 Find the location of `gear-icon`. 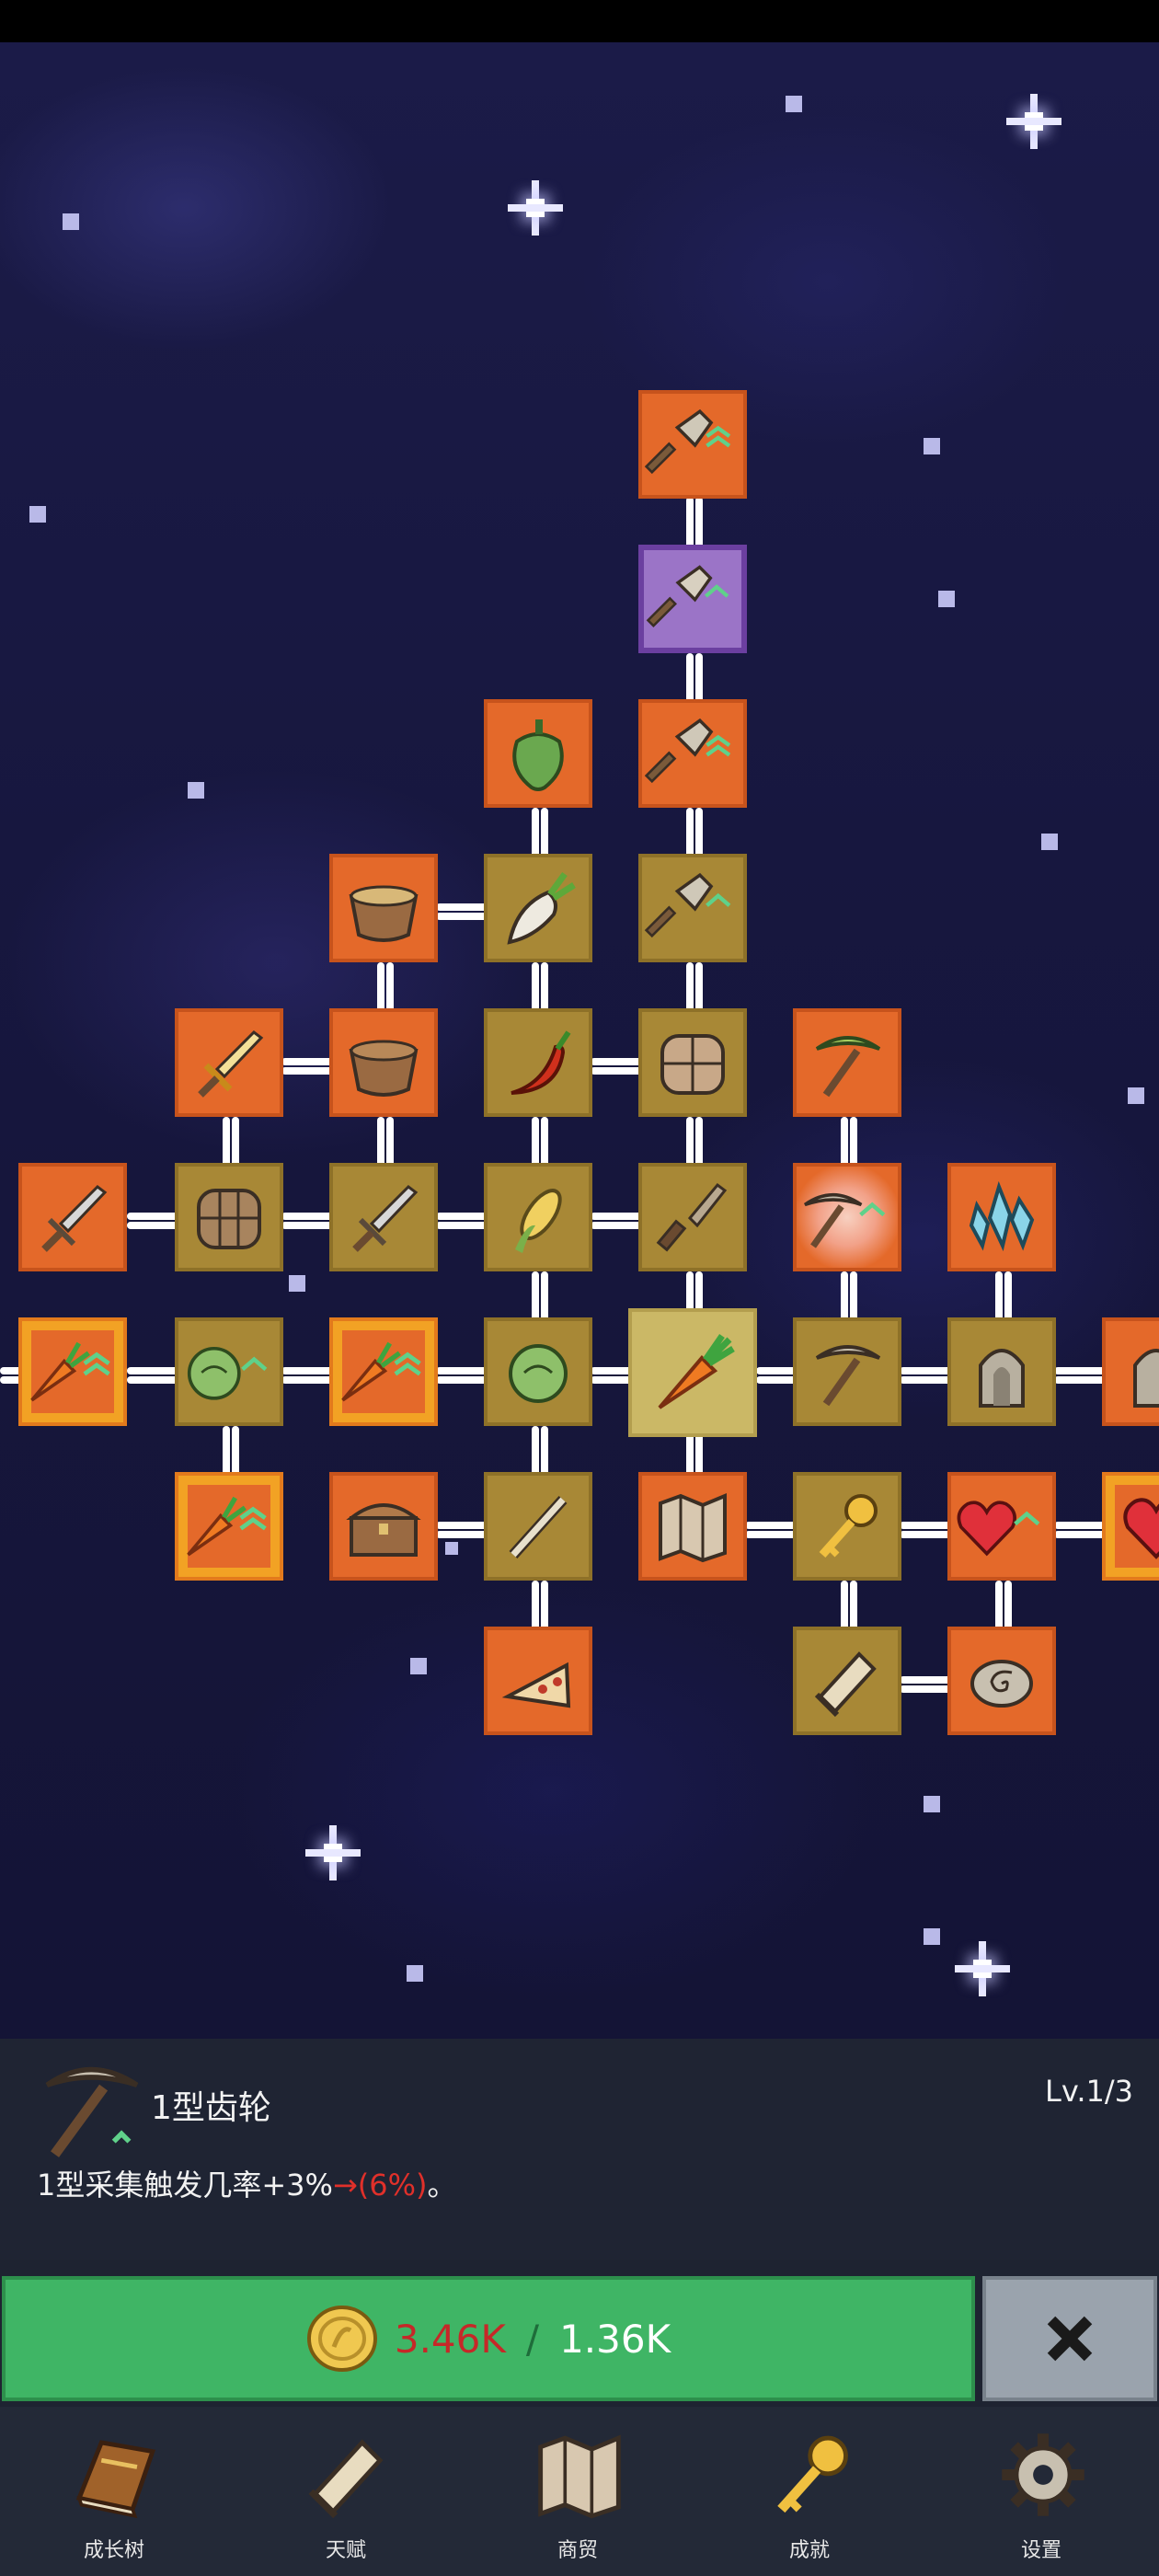

gear-icon is located at coordinates (1043, 2474).